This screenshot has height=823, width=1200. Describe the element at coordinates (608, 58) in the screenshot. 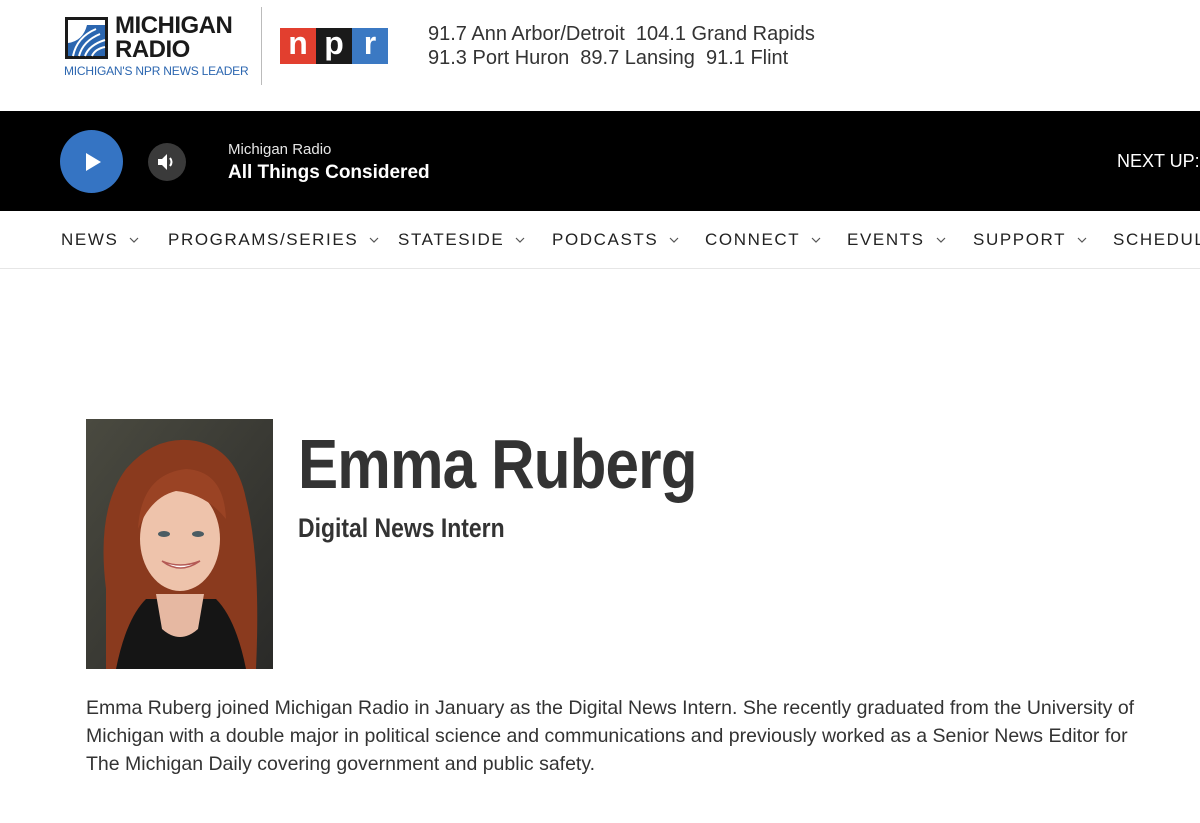

I see `stations-line-2: 91.3 Port Huron 89.7 Lansing 91.1 Flint` at that location.